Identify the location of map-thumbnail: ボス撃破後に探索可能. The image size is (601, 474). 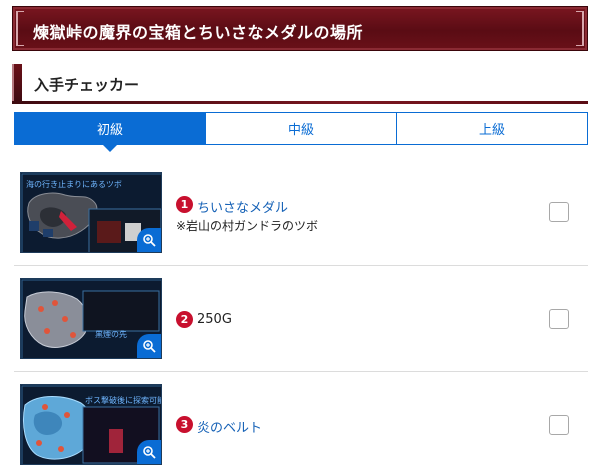
(91, 424).